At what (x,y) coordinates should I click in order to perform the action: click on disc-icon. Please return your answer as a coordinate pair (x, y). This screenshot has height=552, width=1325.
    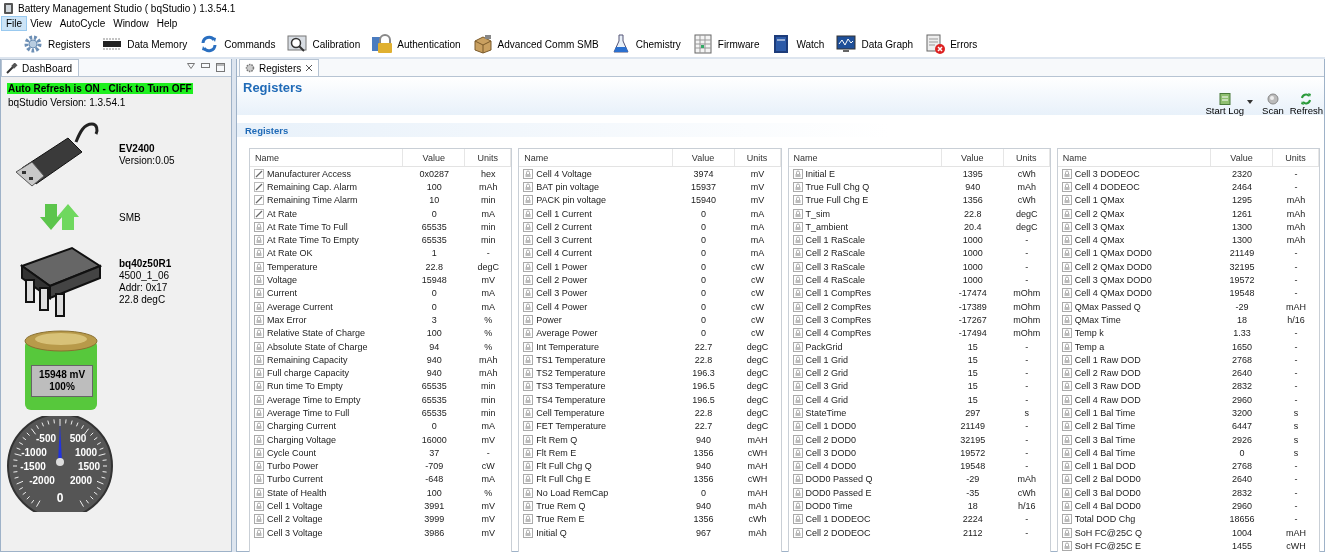
    Looking at the image, I should click on (1272, 99).